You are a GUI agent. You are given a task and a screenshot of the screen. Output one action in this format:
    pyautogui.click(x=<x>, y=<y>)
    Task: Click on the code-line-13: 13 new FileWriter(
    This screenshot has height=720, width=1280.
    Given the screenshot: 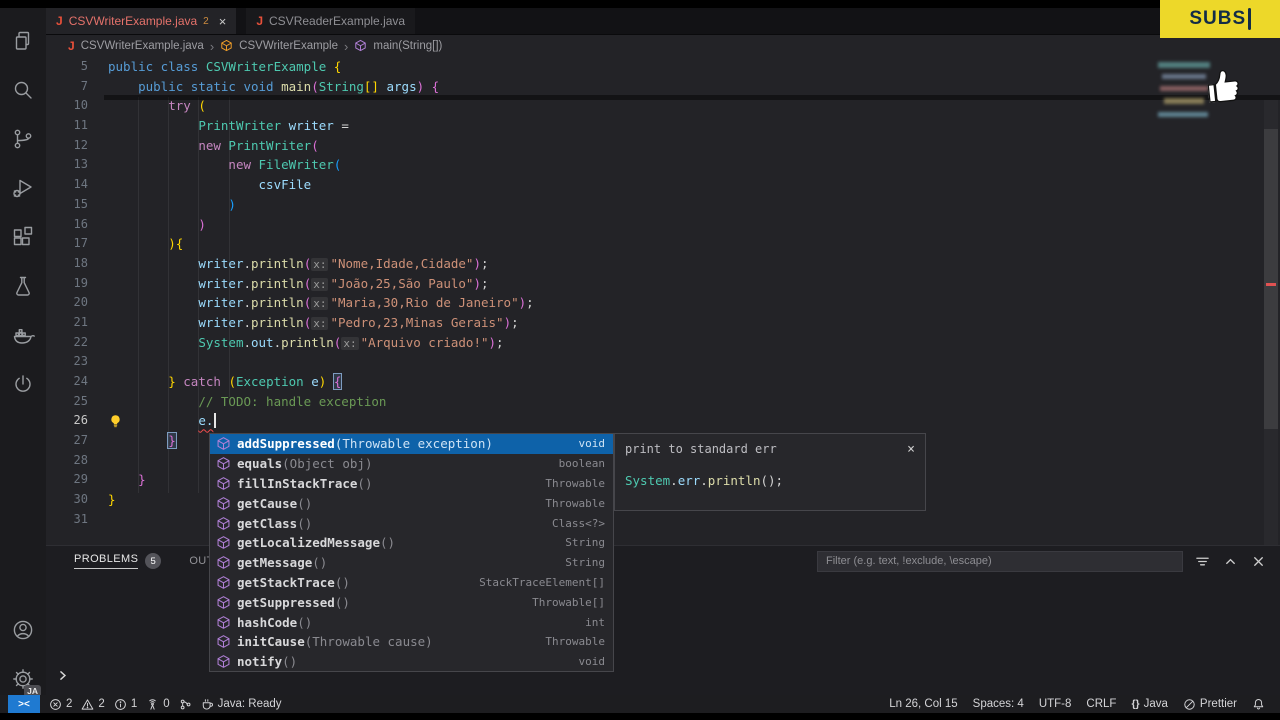 What is the action you would take?
    pyautogui.click(x=663, y=165)
    